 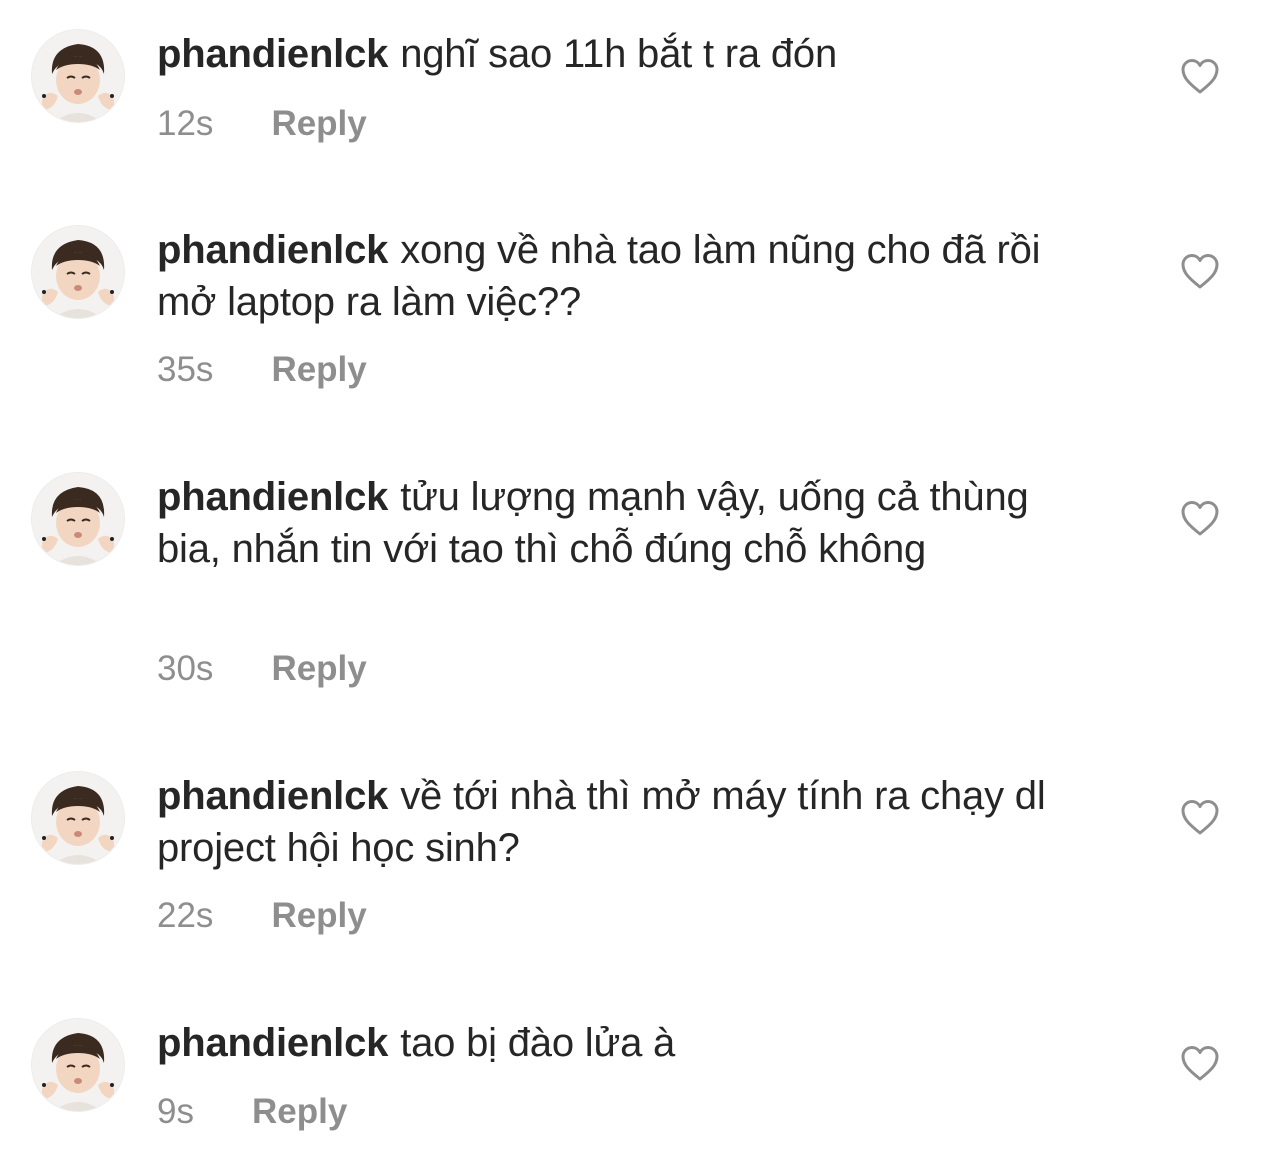 I want to click on comment-timestamp: 30s, so click(x=185, y=668).